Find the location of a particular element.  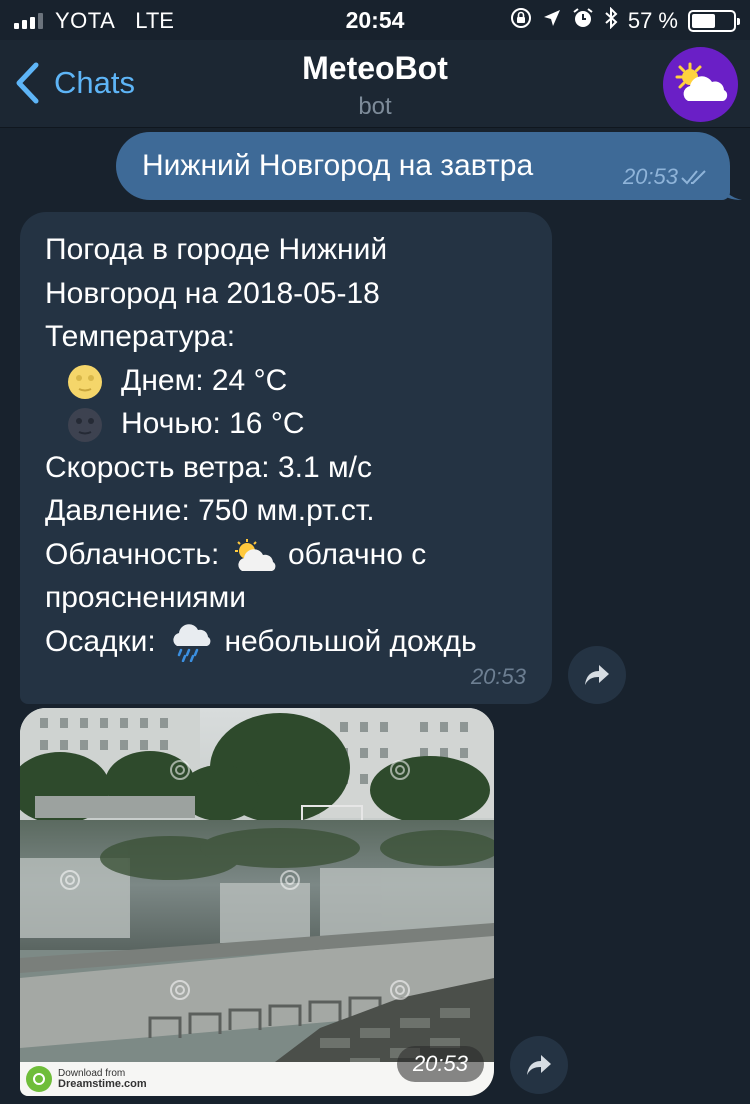

day-temperature: Днем: 24 °C is located at coordinates (204, 380).